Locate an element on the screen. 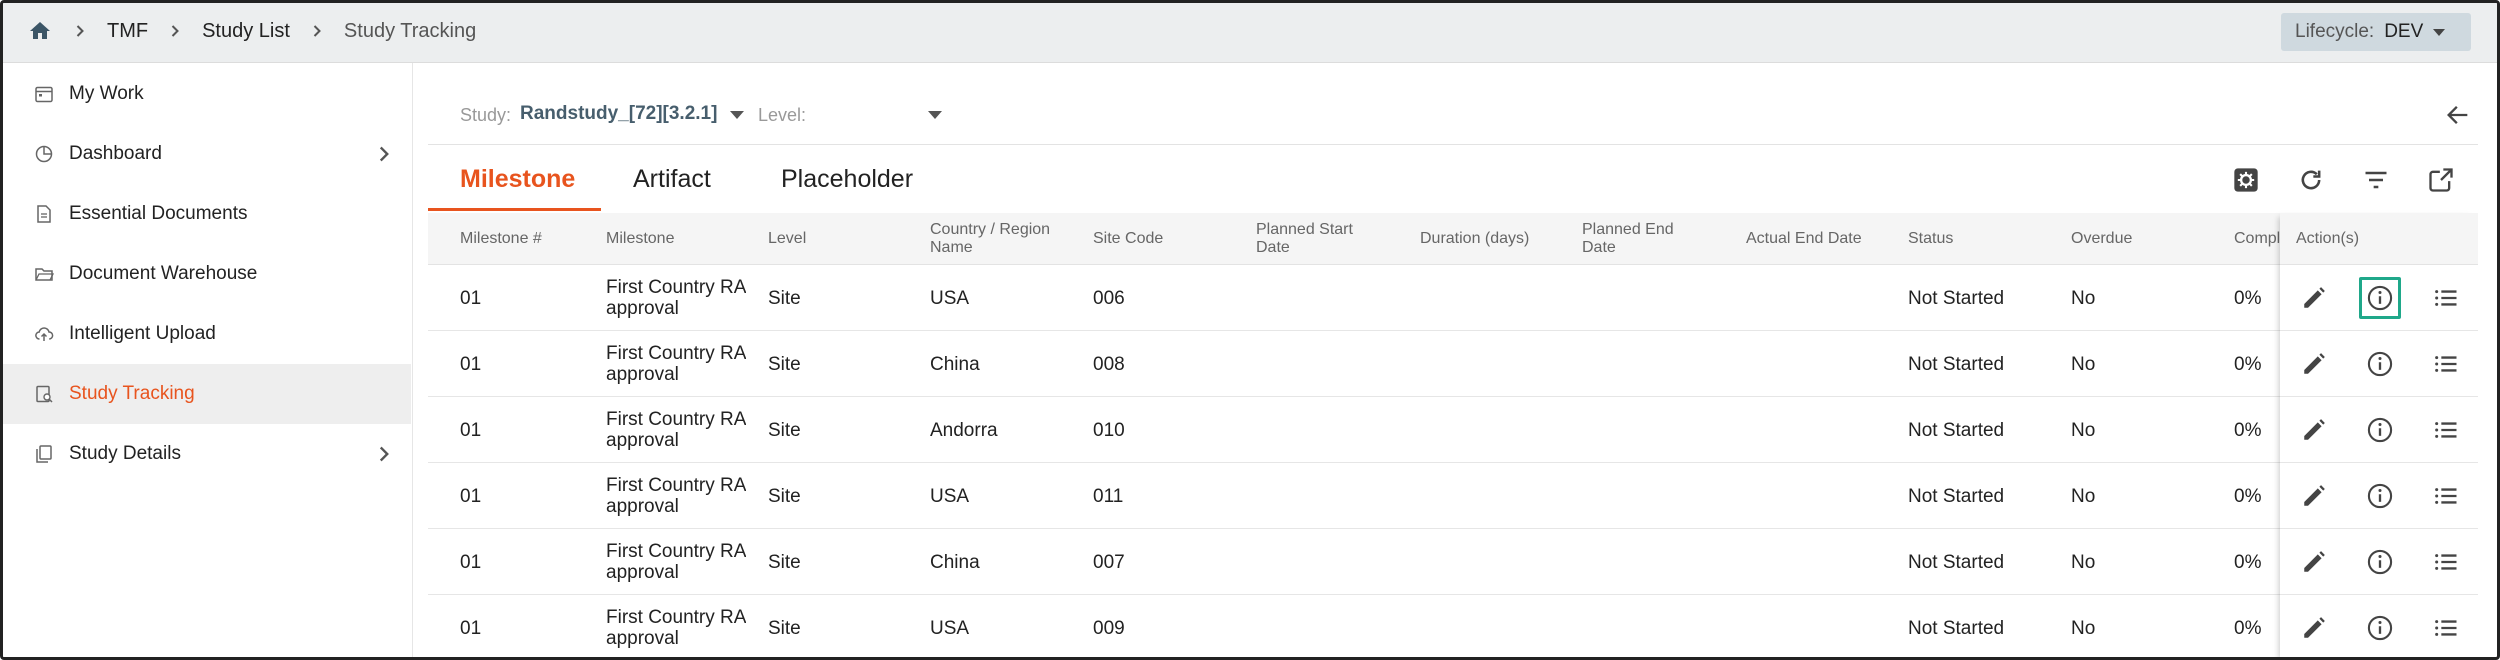 The height and width of the screenshot is (660, 2500). level-label: Level: is located at coordinates (782, 115).